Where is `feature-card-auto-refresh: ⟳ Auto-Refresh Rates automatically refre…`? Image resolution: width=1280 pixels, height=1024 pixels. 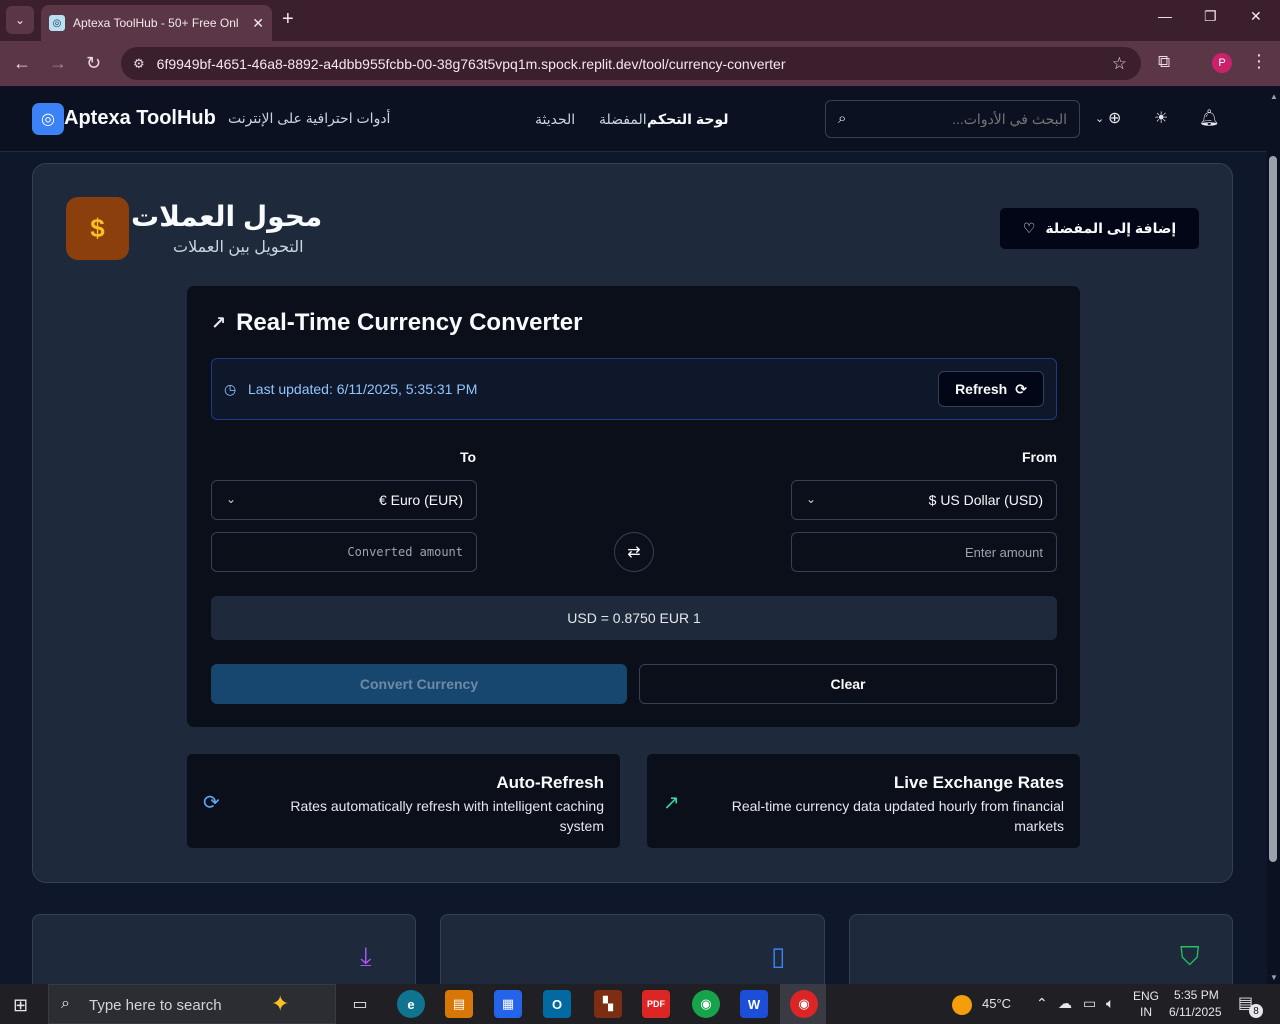
feature-card-auto-refresh: ⟳ Auto-Refresh Rates automatically refre… is located at coordinates (403, 801).